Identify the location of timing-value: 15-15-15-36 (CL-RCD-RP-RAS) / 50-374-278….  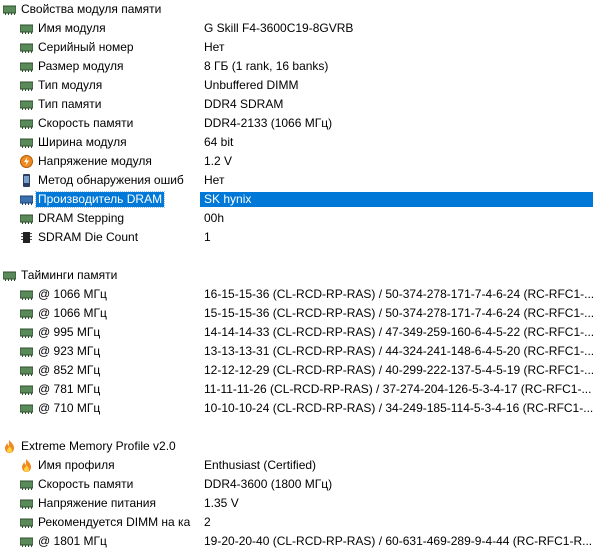
(398, 313).